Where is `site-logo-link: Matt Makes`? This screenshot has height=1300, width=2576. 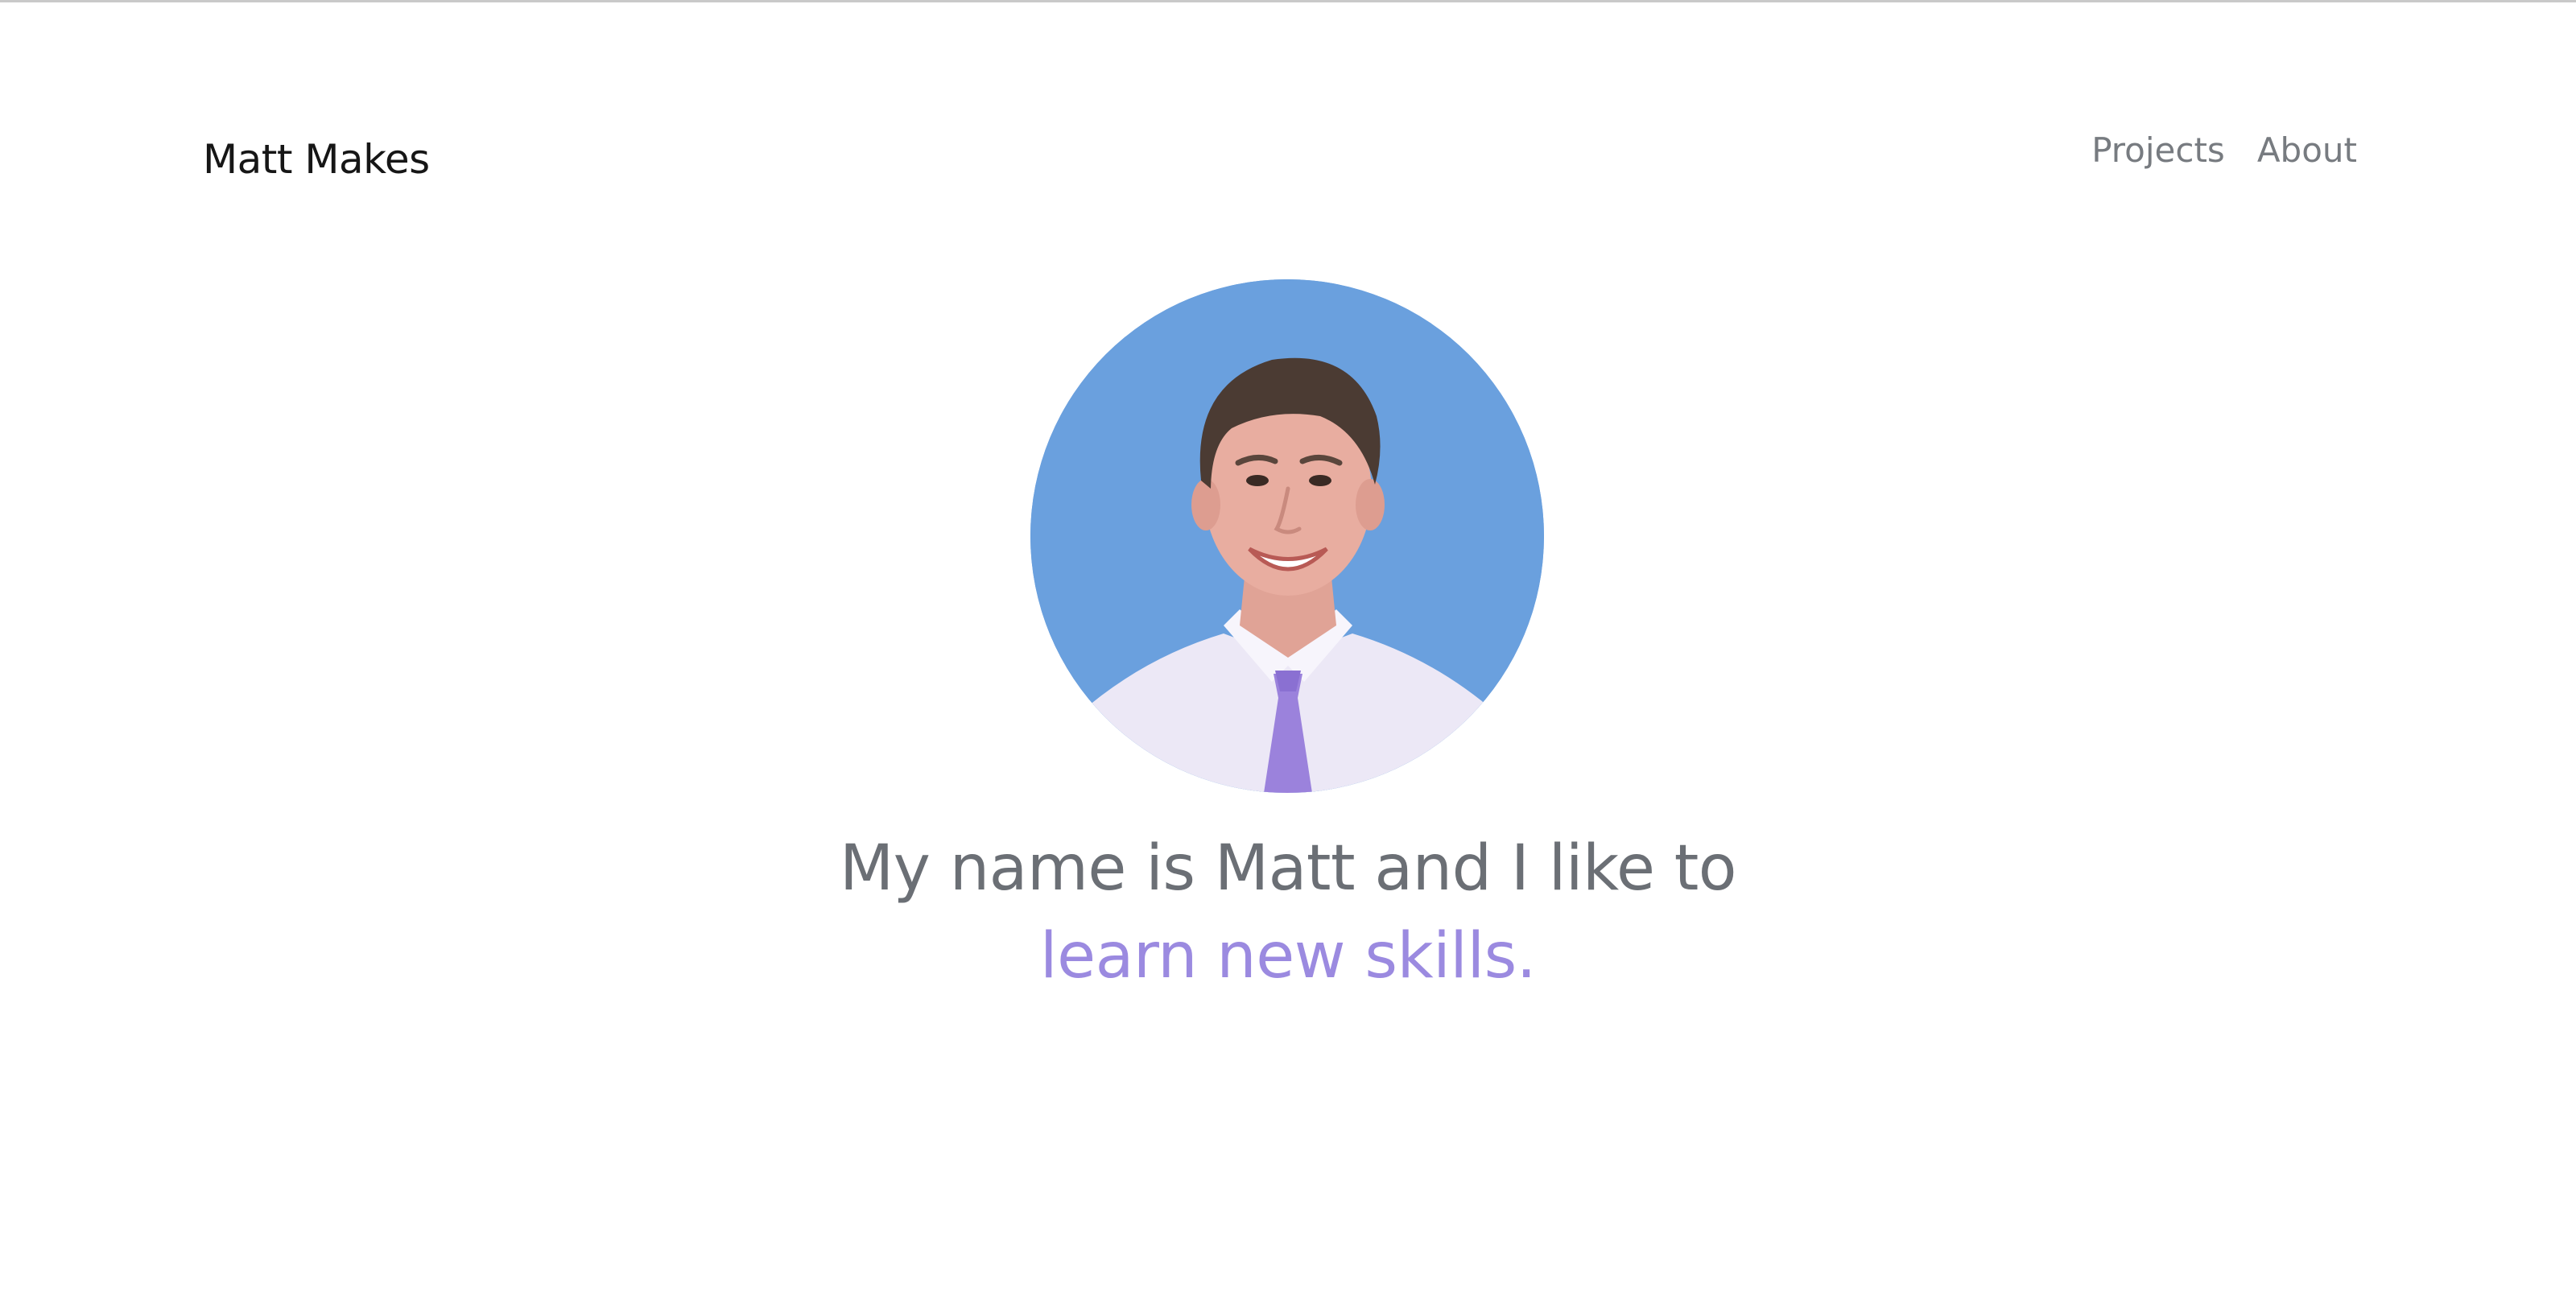 site-logo-link: Matt Makes is located at coordinates (316, 159).